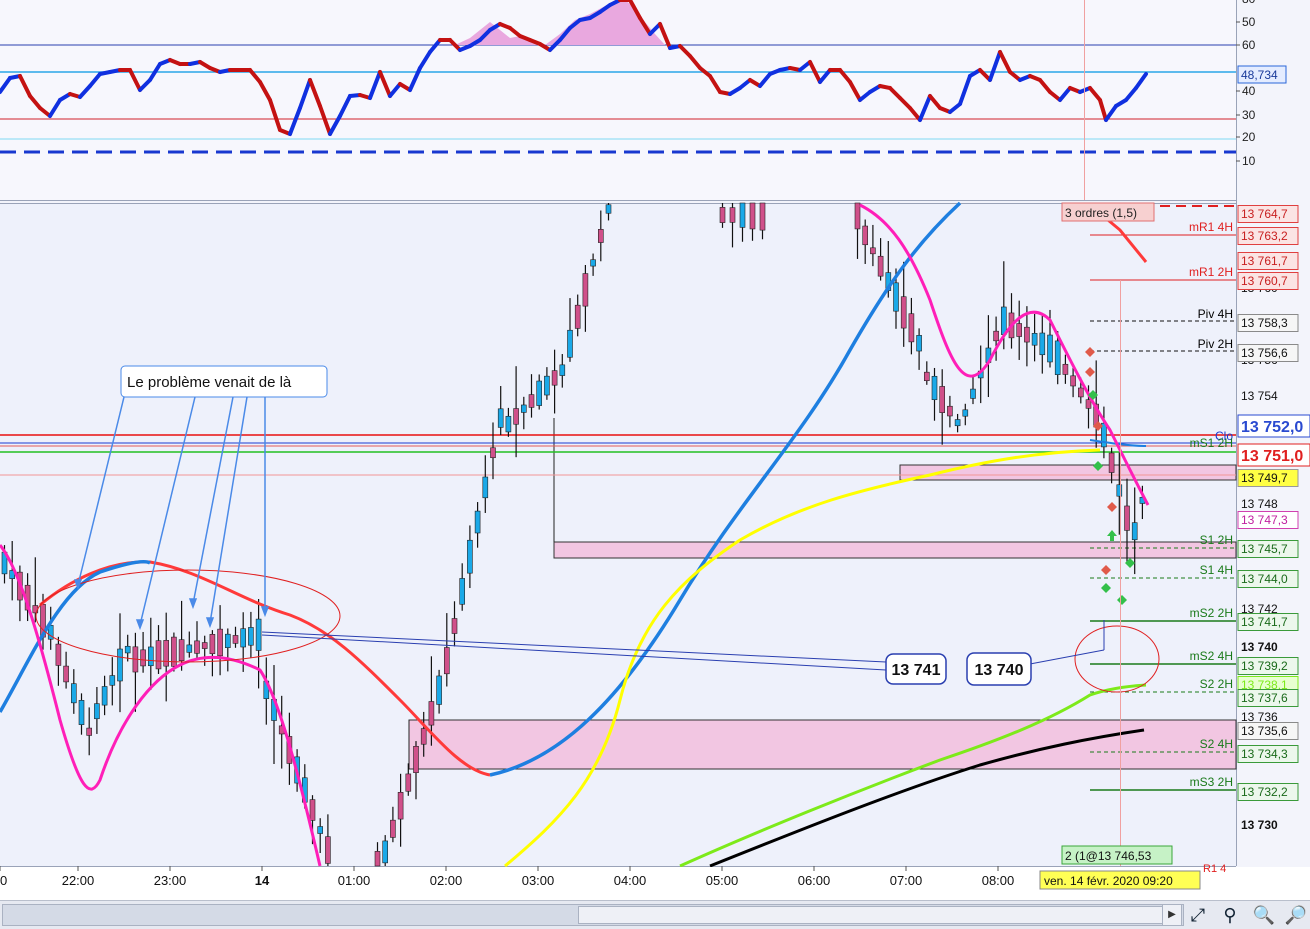 The height and width of the screenshot is (929, 1310). I want to click on price-label: 13 744,0, so click(1268, 579).